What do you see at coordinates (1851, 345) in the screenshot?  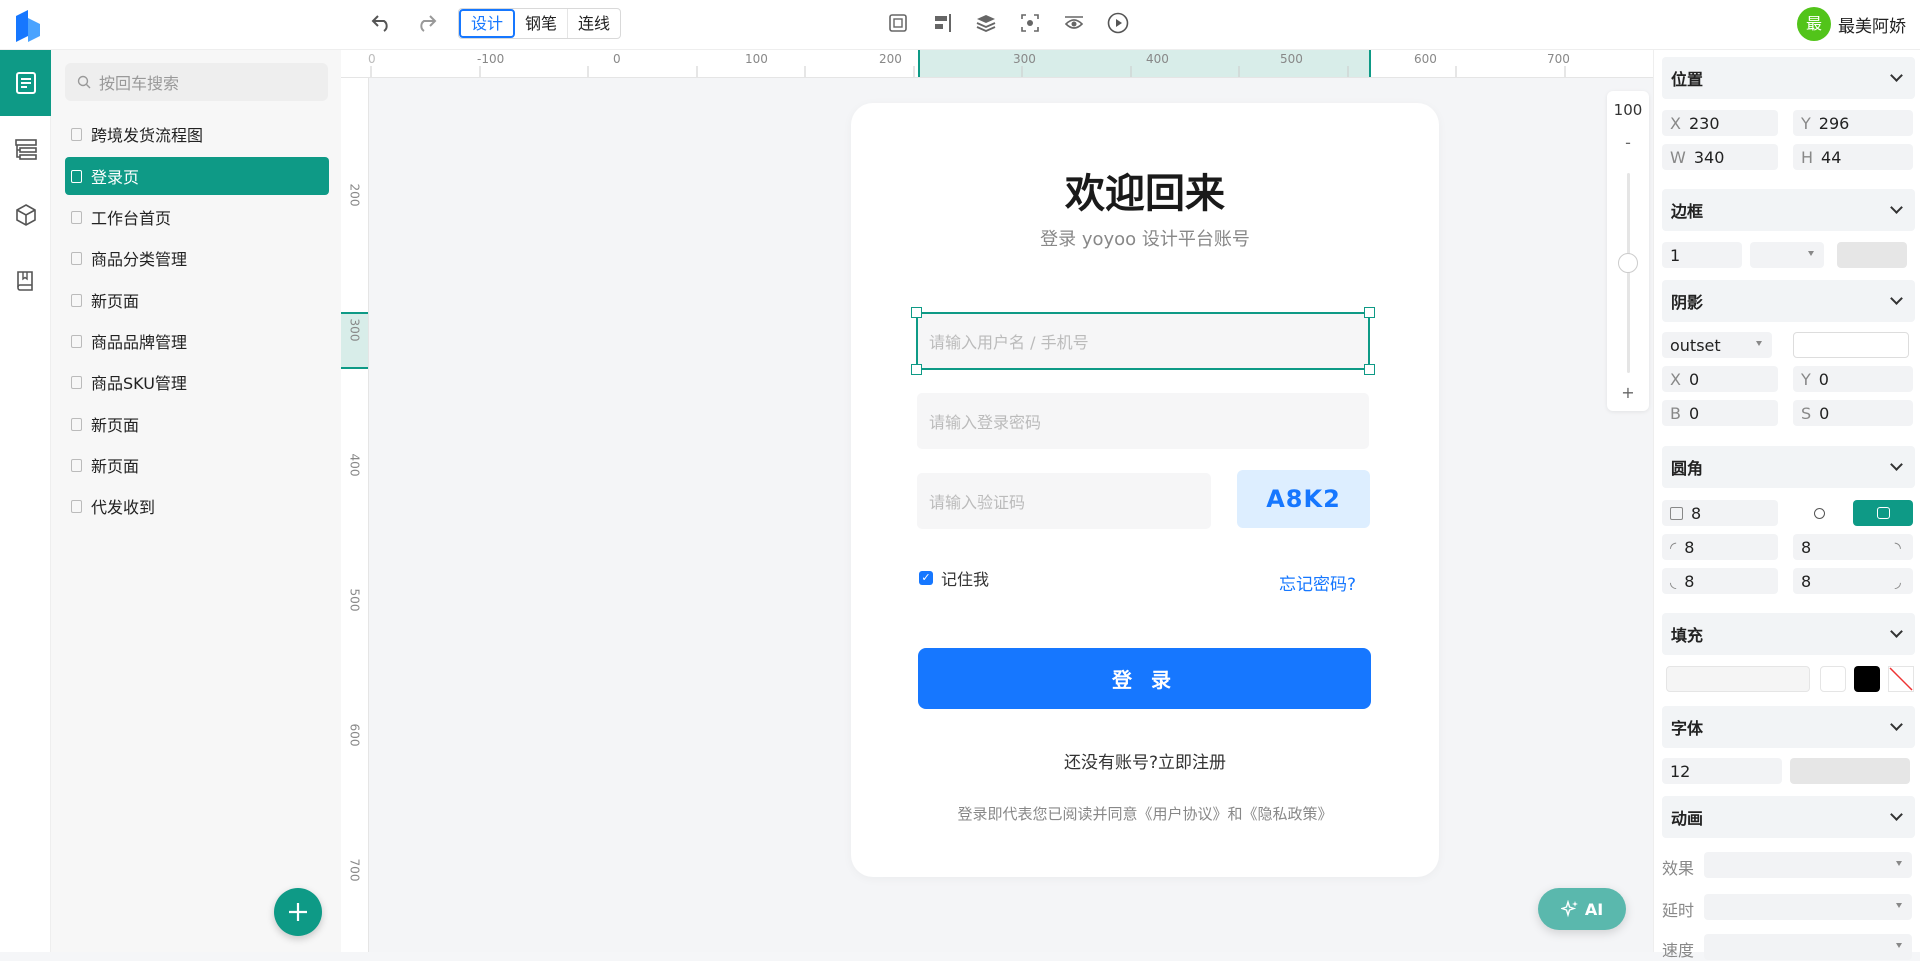 I see `shadow-color-input` at bounding box center [1851, 345].